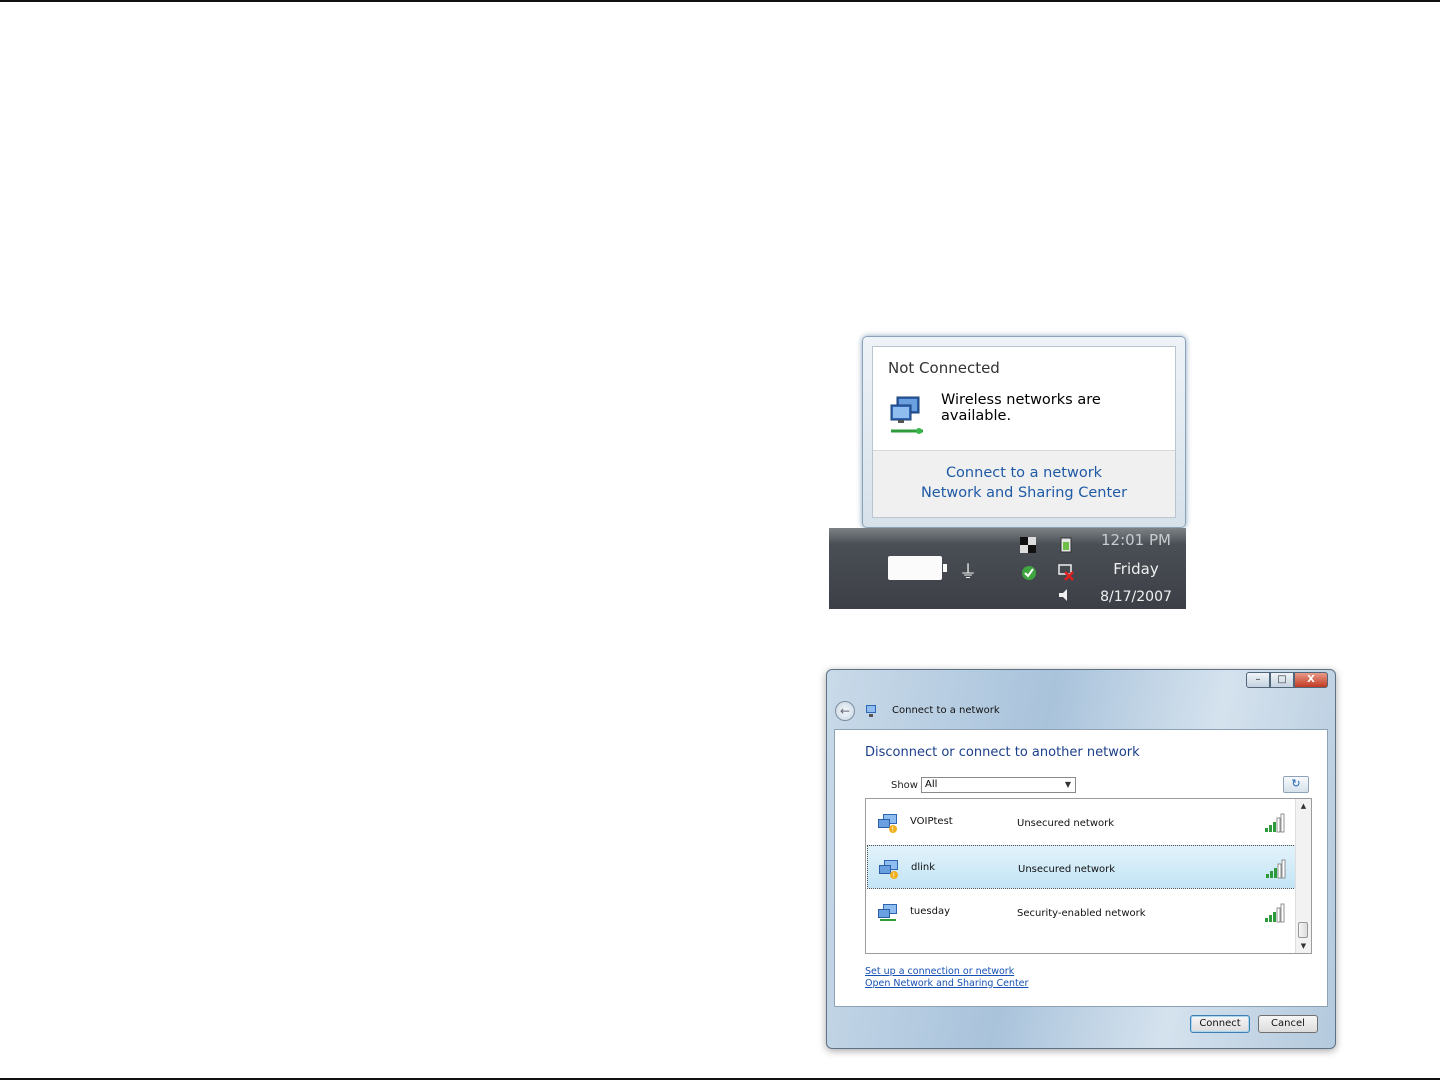 This screenshot has height=1081, width=1440. Describe the element at coordinates (1136, 540) in the screenshot. I see `tray-time: 12:01 PM` at that location.